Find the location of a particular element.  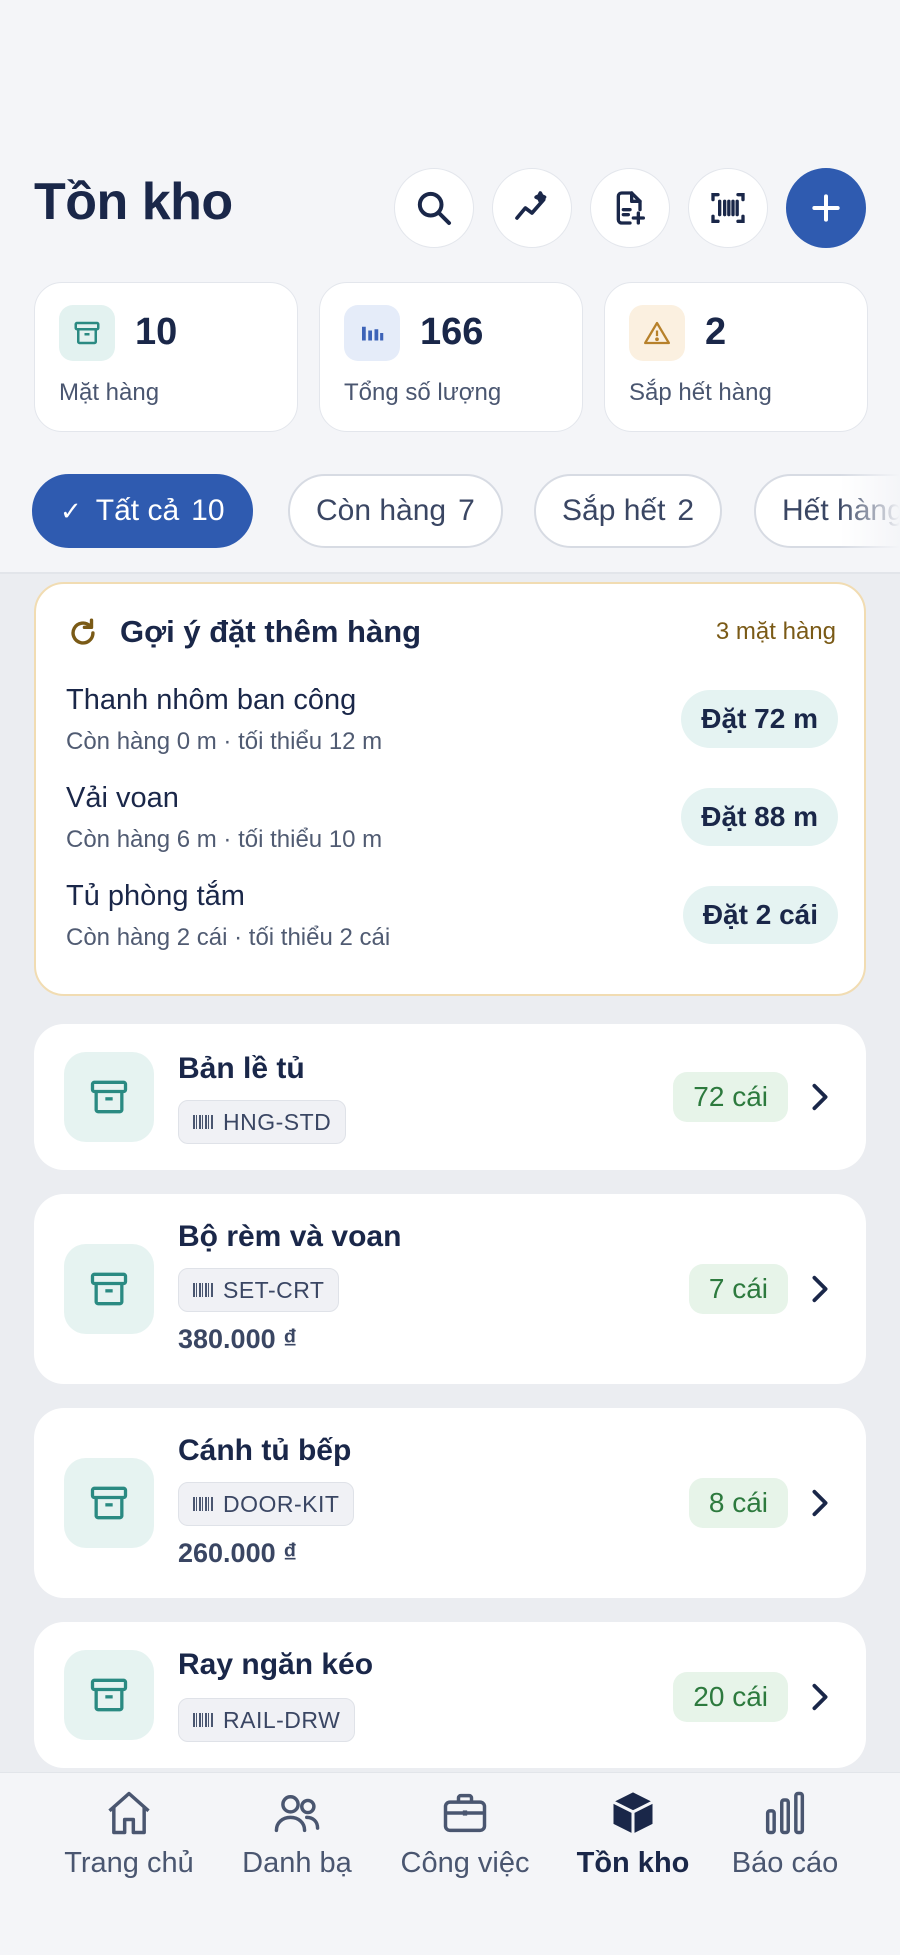

document-plus-icon is located at coordinates (630, 208).